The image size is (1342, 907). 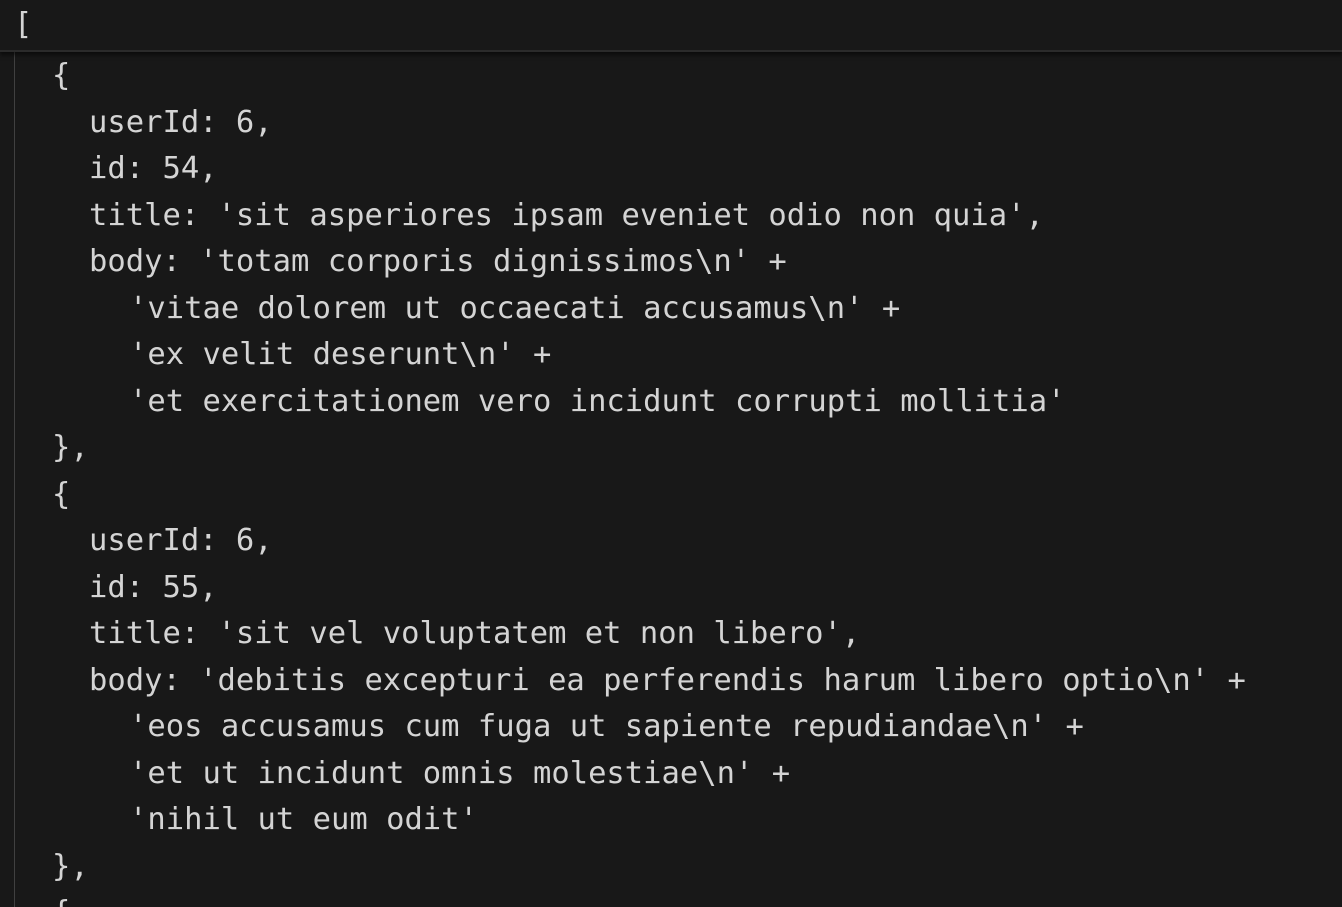 What do you see at coordinates (460, 773) in the screenshot?
I see `code-line: 'et ut incidunt omnis molestiae\n' +` at bounding box center [460, 773].